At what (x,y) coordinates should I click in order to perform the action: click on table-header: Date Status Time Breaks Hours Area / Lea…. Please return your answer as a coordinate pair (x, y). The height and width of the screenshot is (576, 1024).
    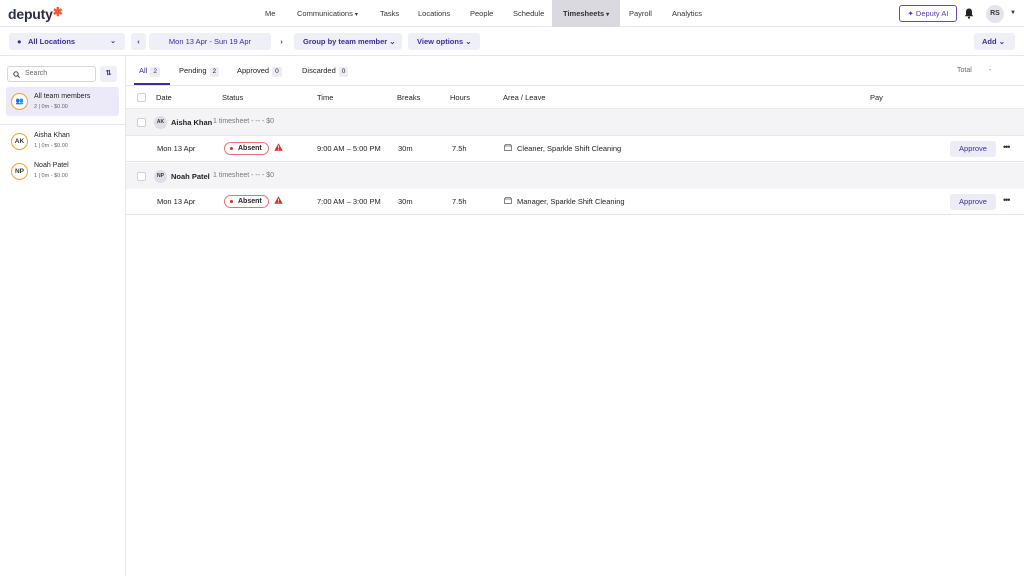
    Looking at the image, I should click on (575, 97).